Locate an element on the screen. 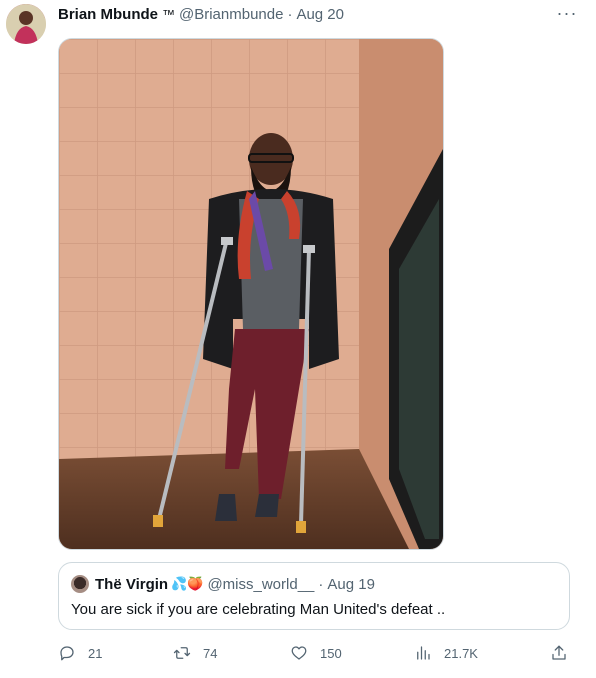 Image resolution: width=596 pixels, height=678 pixels. quoted-date: Aug 19 is located at coordinates (351, 584).